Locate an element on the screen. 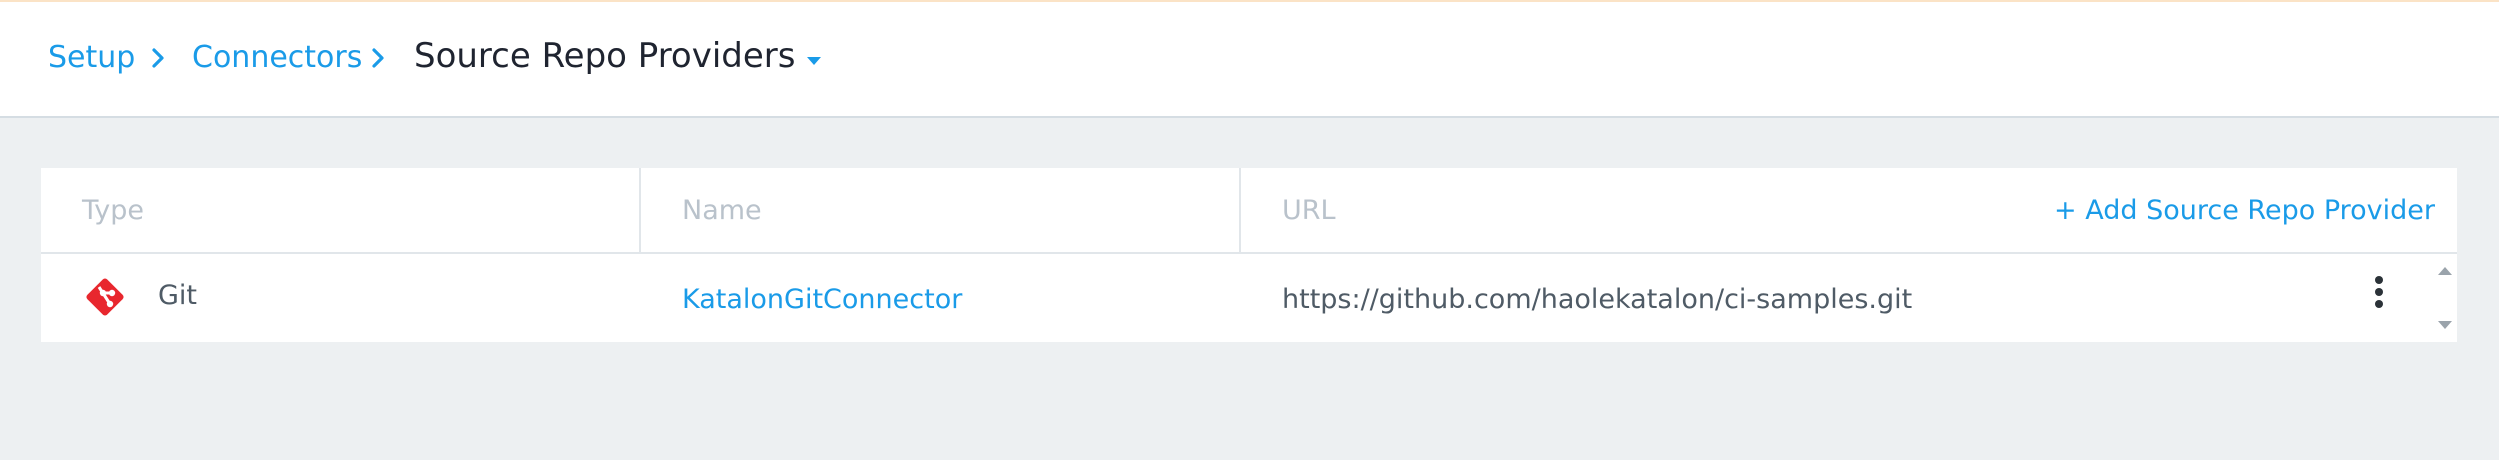 The image size is (2499, 460). row-type-label: Git is located at coordinates (178, 295).